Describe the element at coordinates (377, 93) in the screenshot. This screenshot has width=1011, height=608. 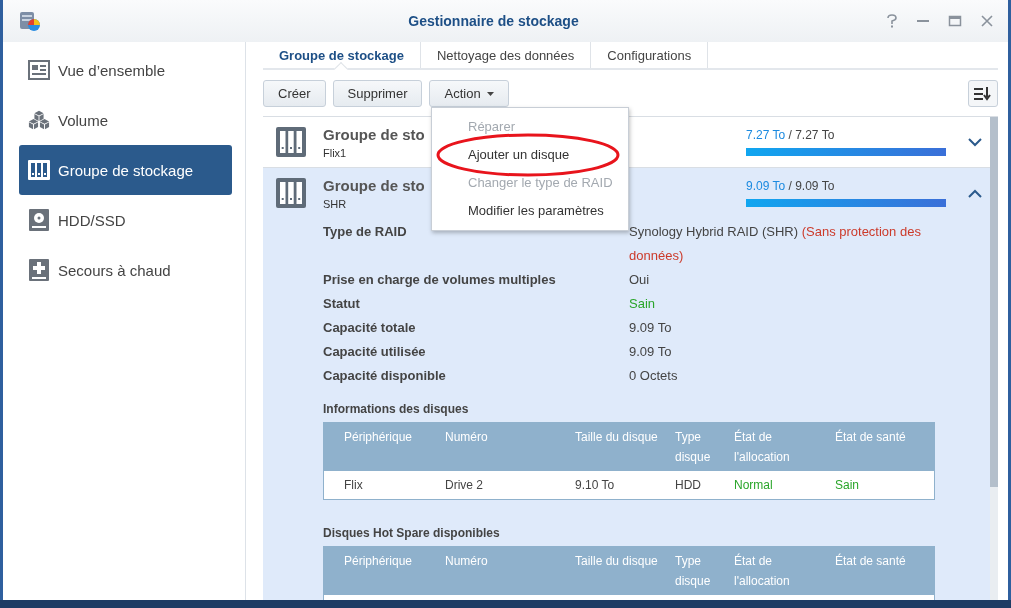
I see `toolbar-button: Supprimer` at that location.